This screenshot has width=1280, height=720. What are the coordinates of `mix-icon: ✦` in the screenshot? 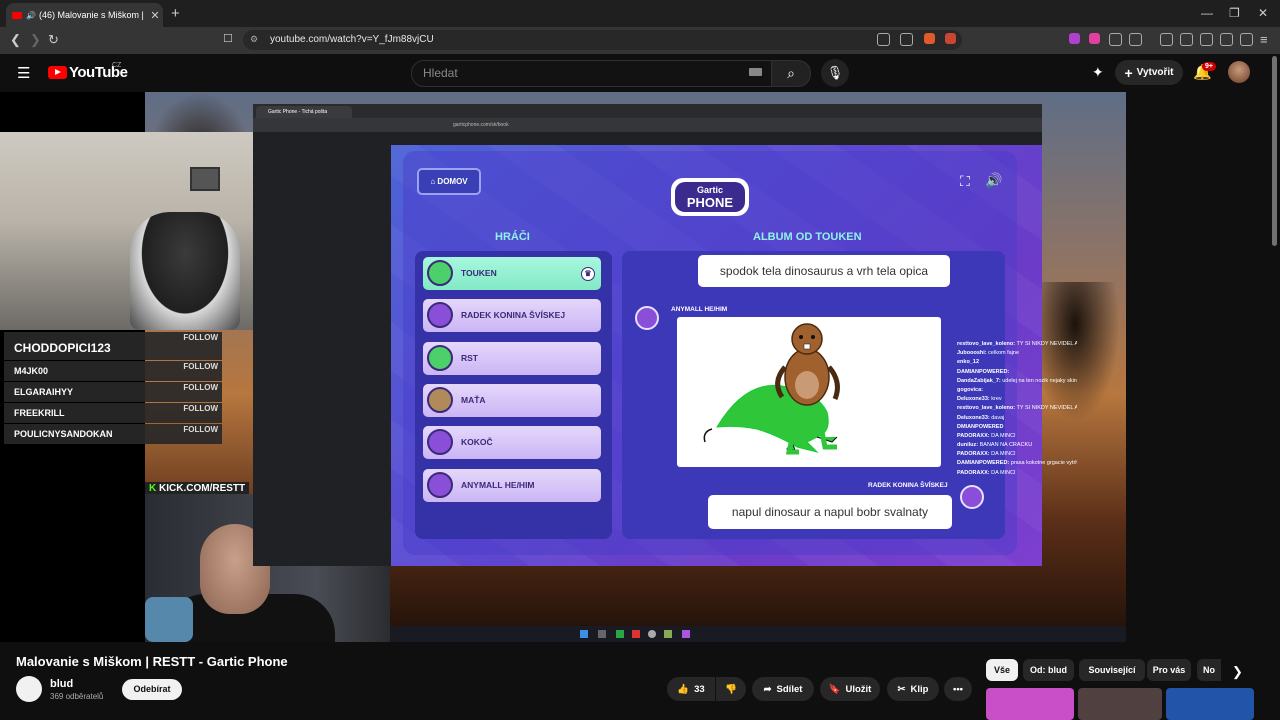 It's located at (1098, 72).